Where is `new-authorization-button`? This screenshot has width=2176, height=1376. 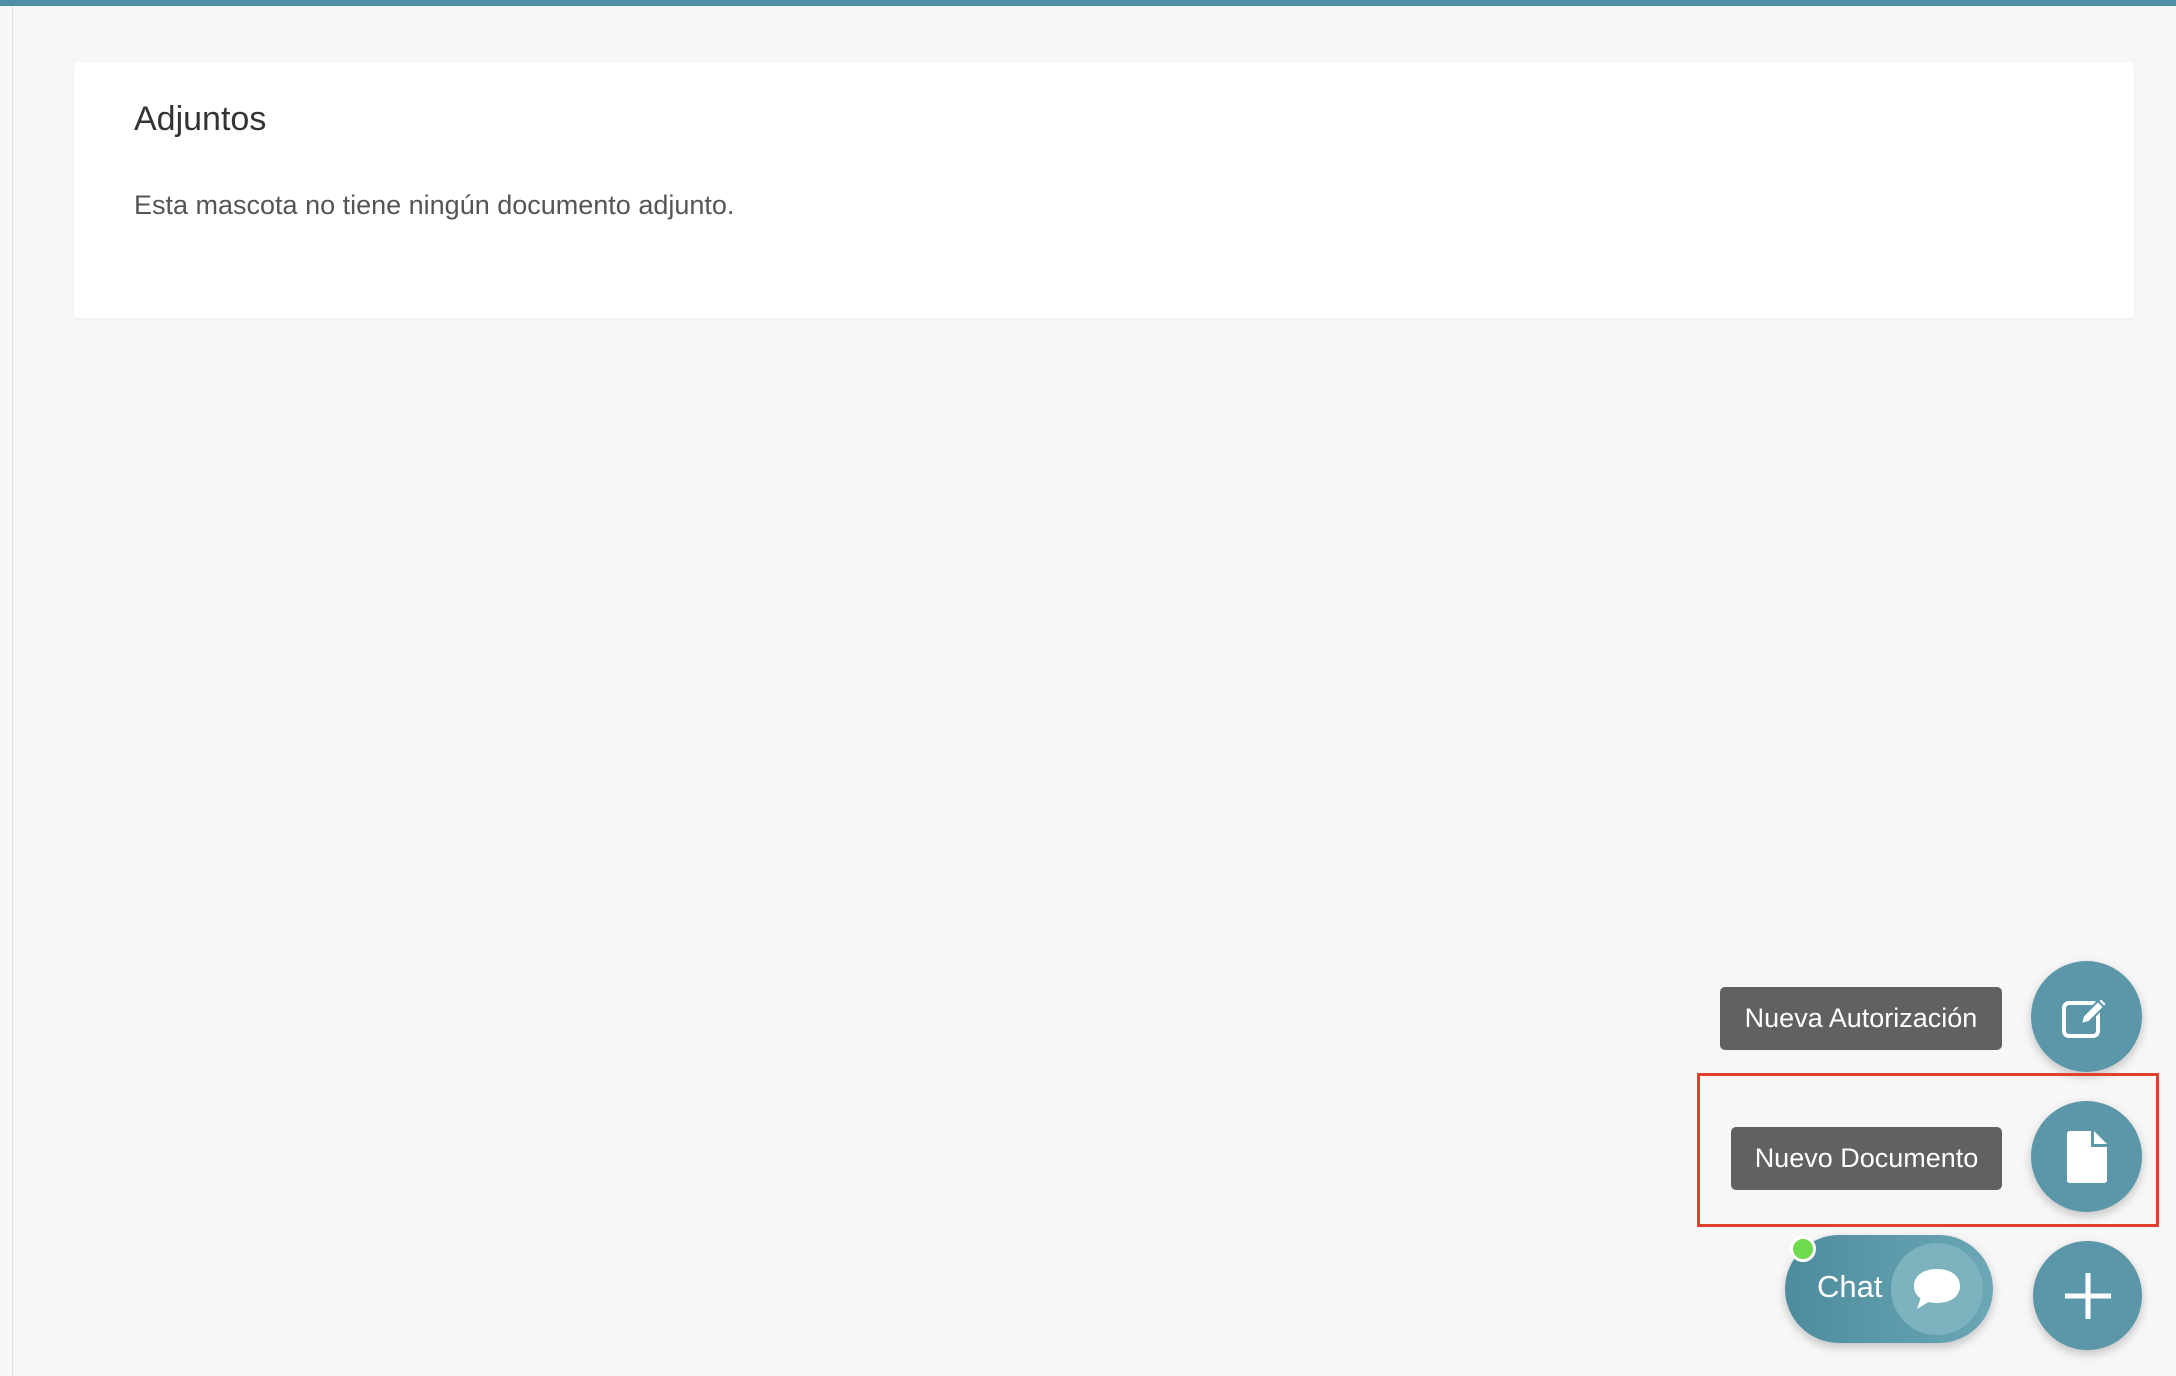
new-authorization-button is located at coordinates (2086, 1016).